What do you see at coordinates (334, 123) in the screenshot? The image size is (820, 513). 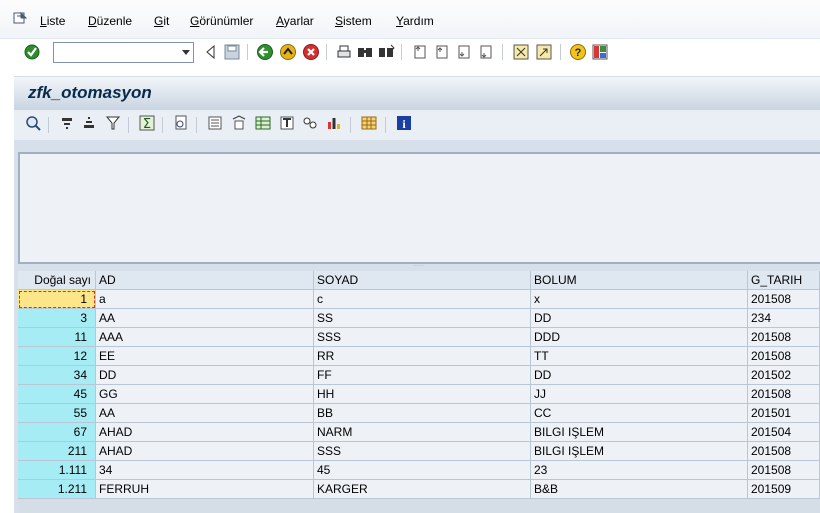 I see `graphic-icon` at bounding box center [334, 123].